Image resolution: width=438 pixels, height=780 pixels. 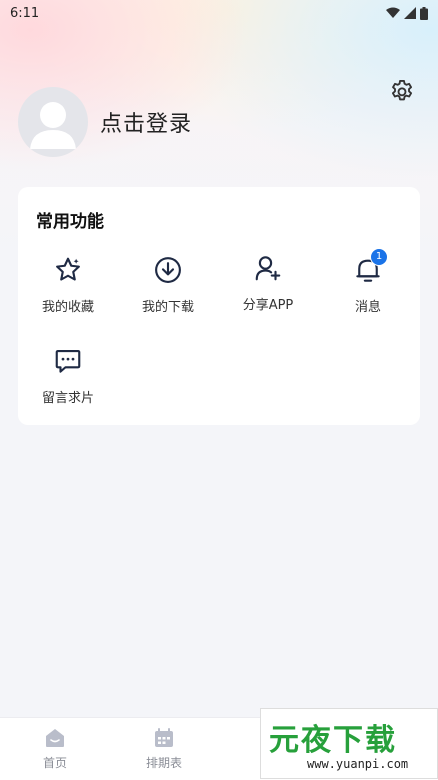 I want to click on settings-button, so click(x=402, y=92).